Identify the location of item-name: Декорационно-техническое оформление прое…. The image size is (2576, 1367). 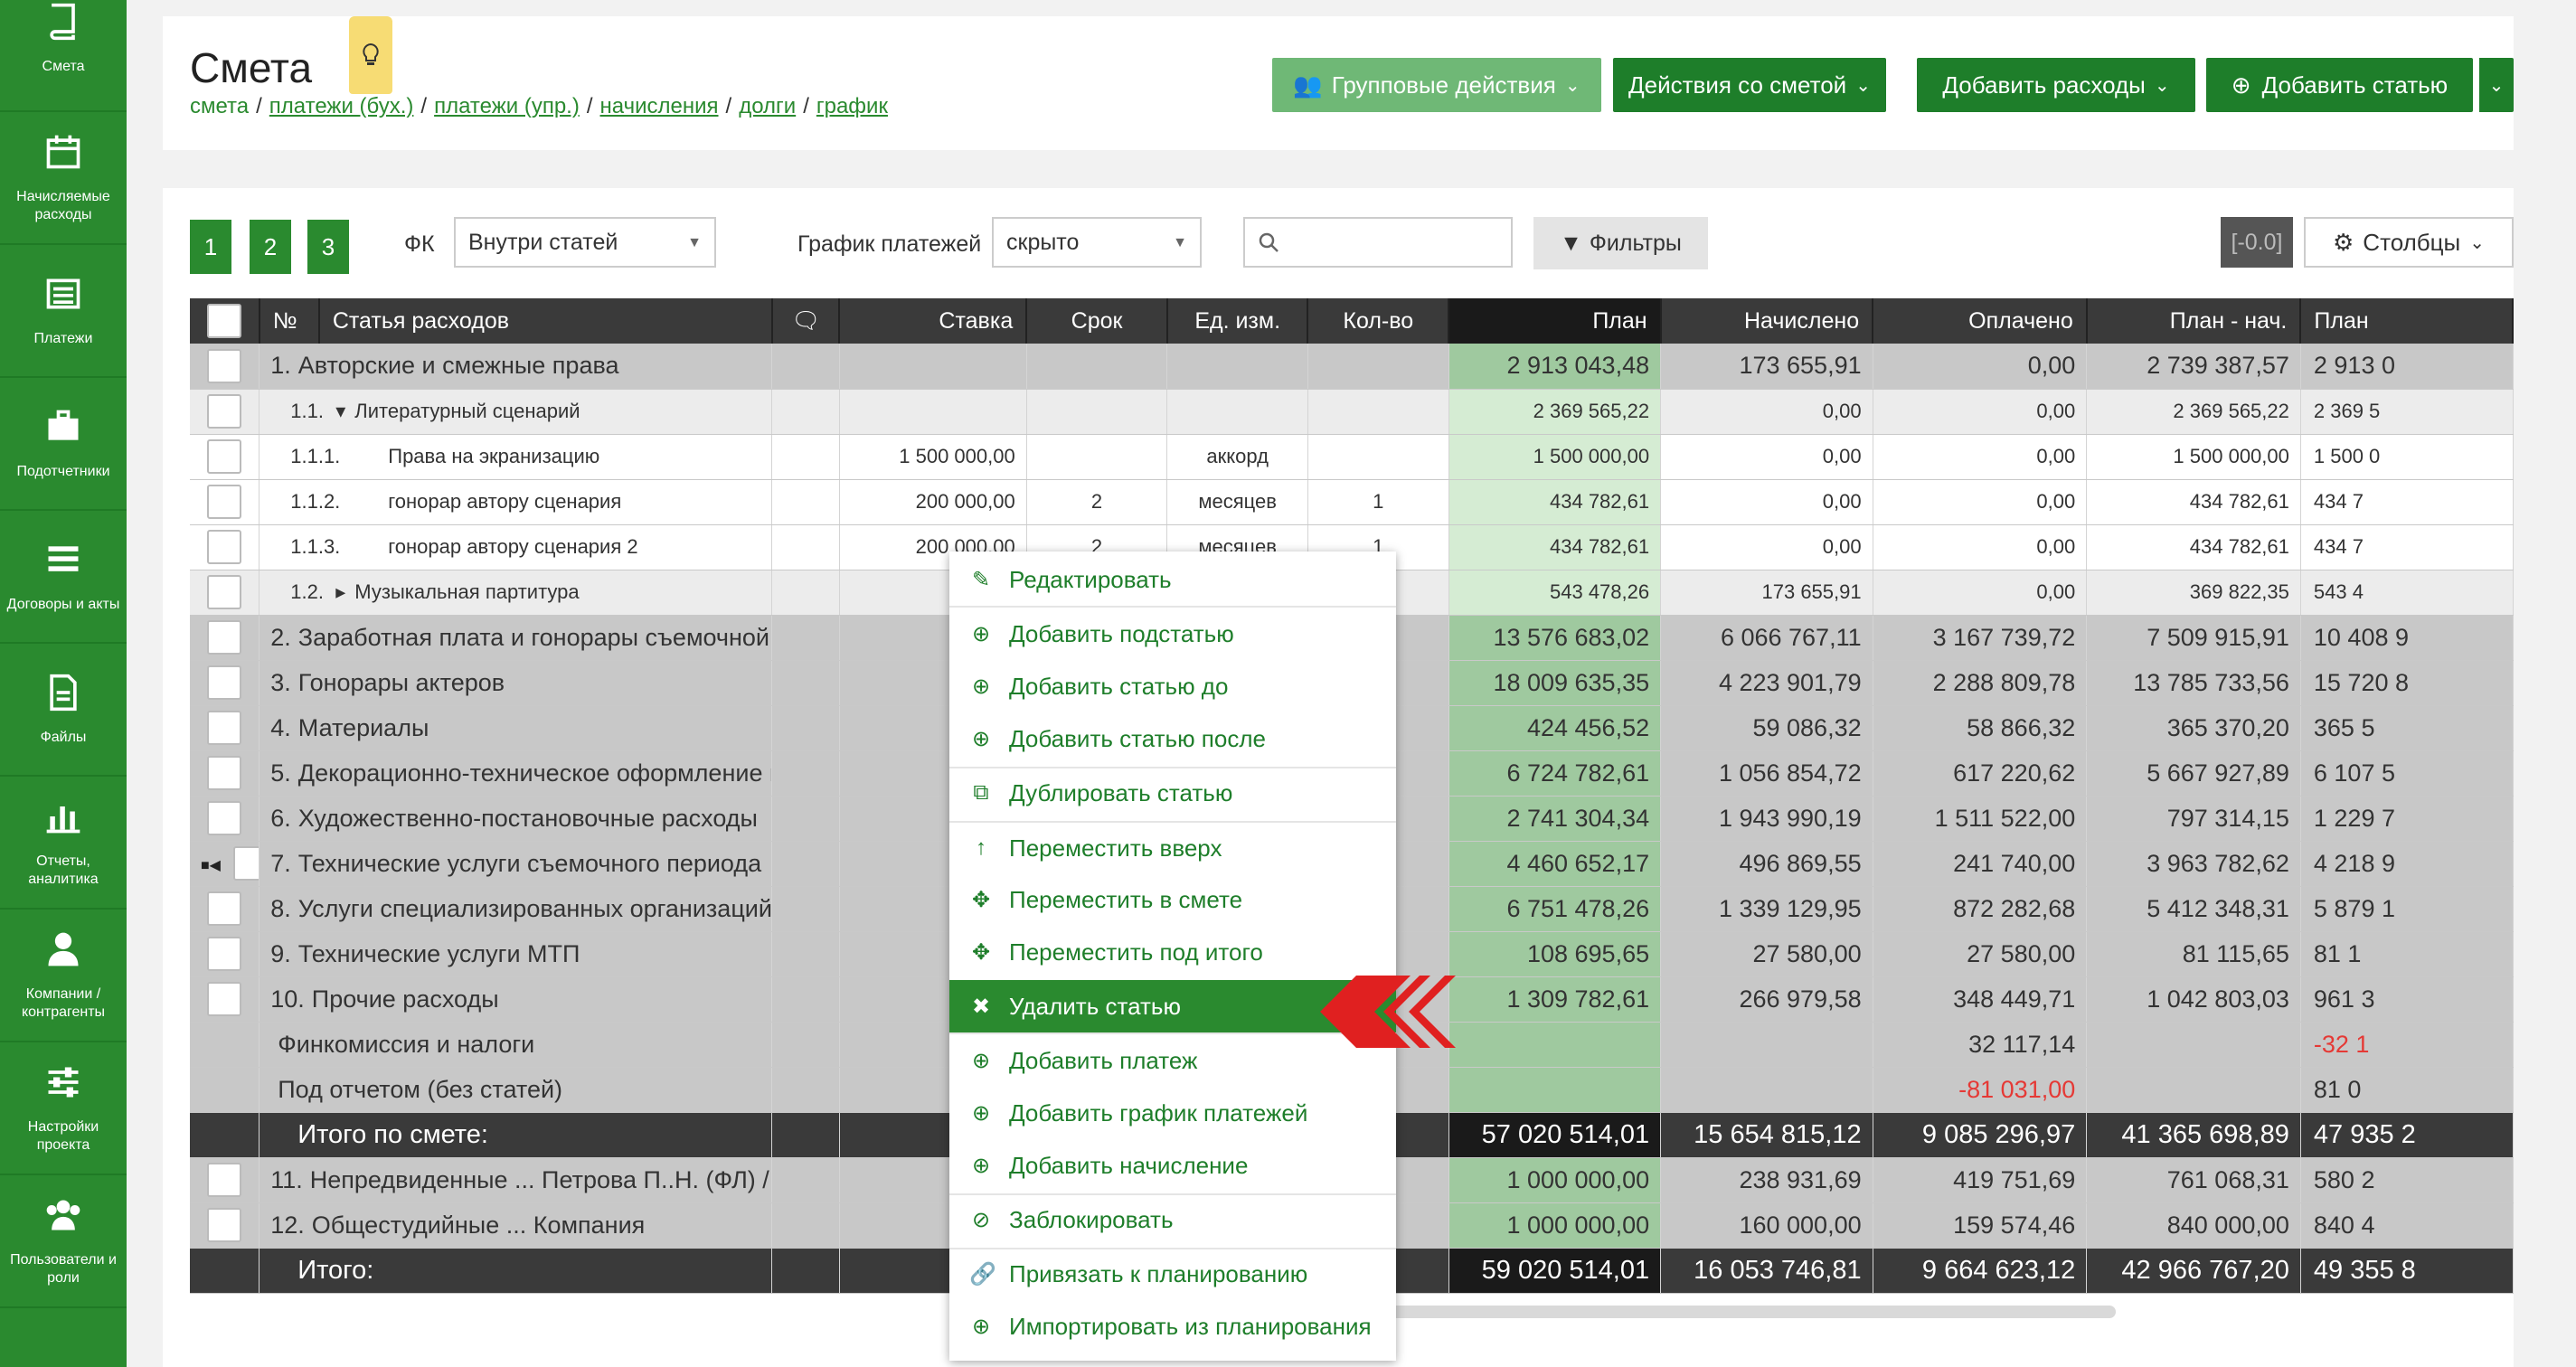
(534, 773).